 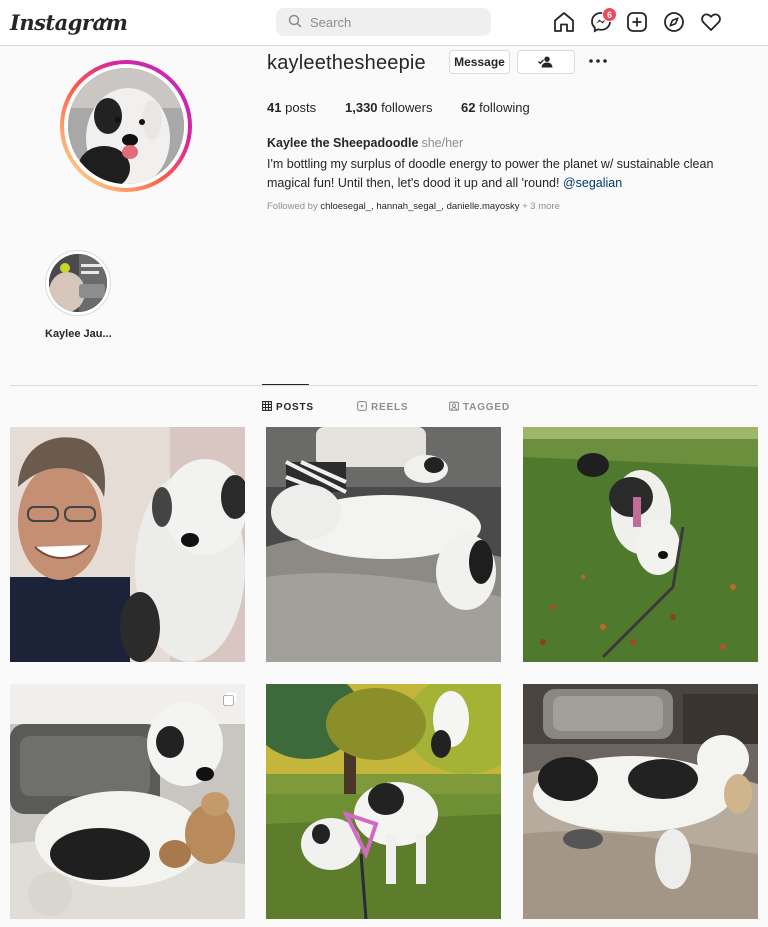 I want to click on person-check-icon, so click(x=545, y=62).